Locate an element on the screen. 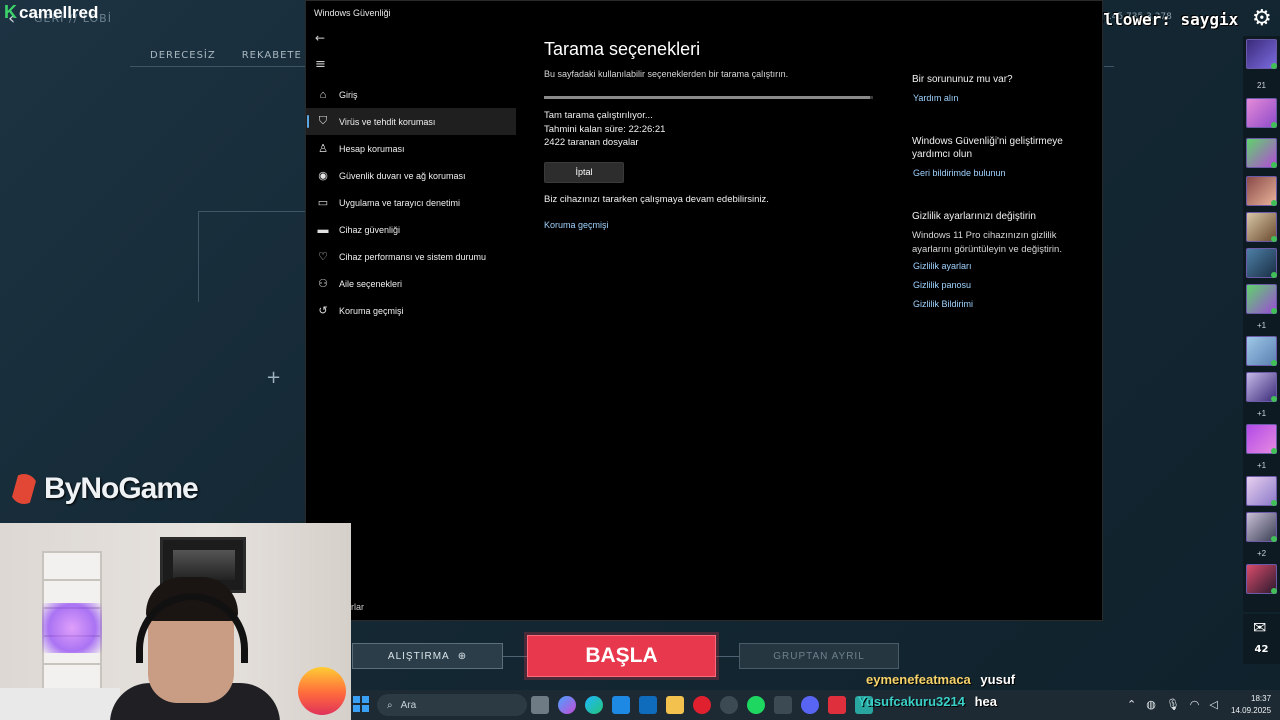  add-player-icon: + is located at coordinates (273, 377).